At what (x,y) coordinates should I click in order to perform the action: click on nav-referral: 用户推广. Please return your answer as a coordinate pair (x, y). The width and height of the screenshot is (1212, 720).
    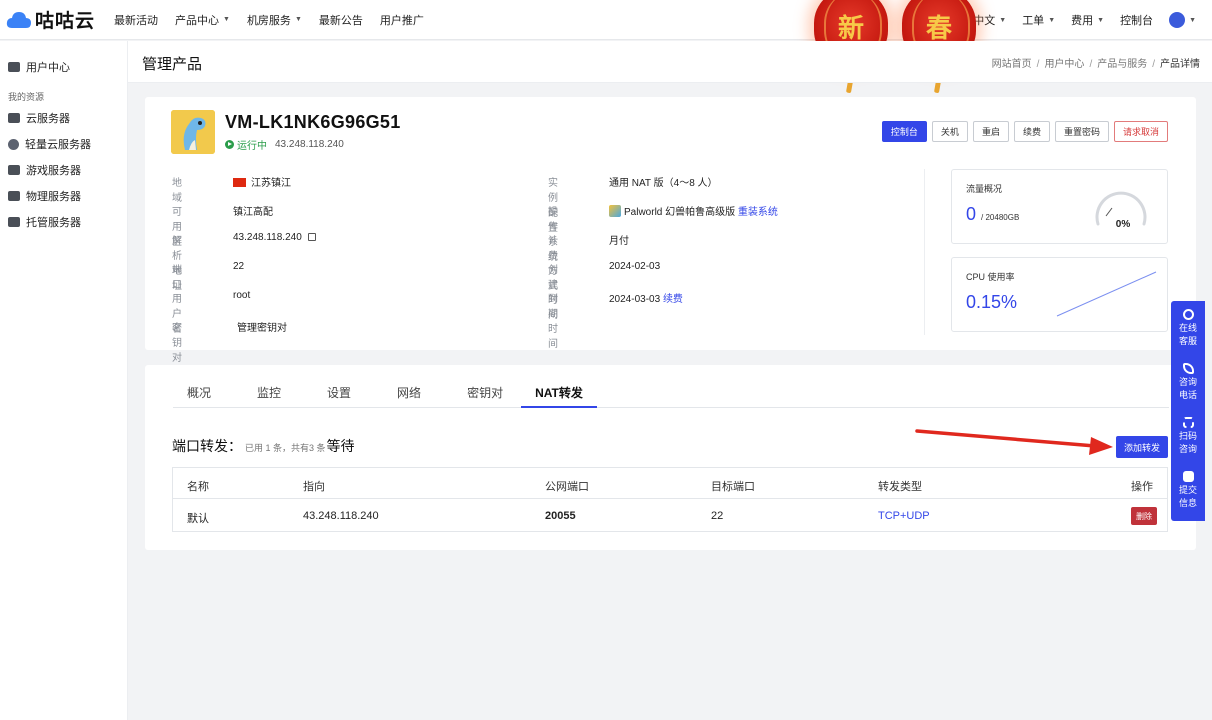
    Looking at the image, I should click on (402, 20).